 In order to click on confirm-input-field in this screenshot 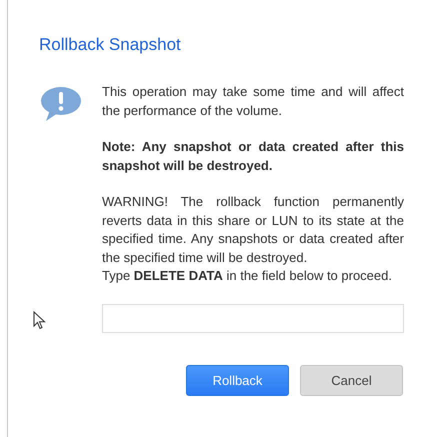, I will do `click(253, 318)`.